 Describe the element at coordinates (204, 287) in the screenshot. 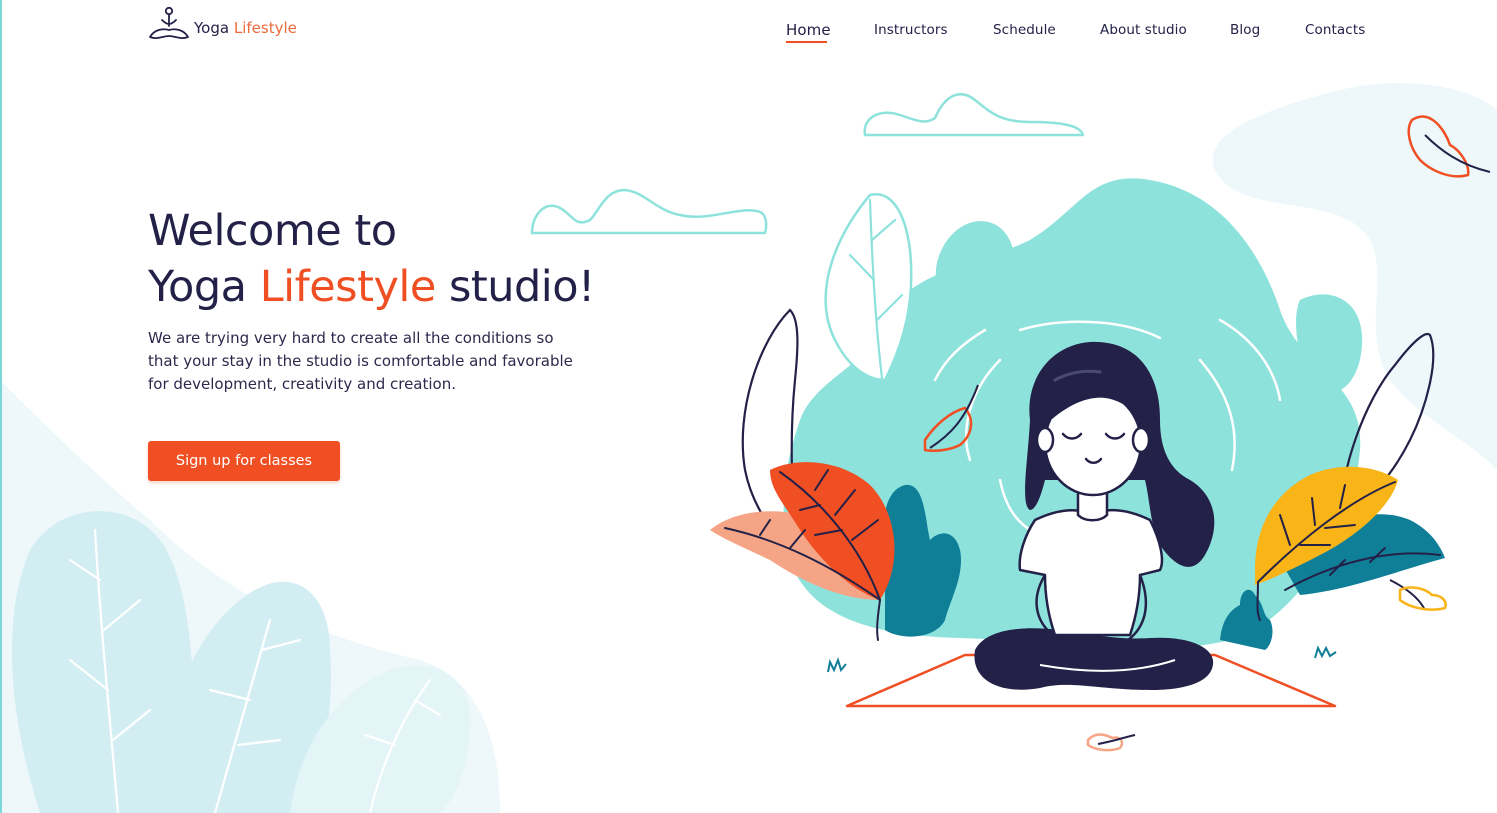

I see `hero-title-line2-a: Yoga` at that location.